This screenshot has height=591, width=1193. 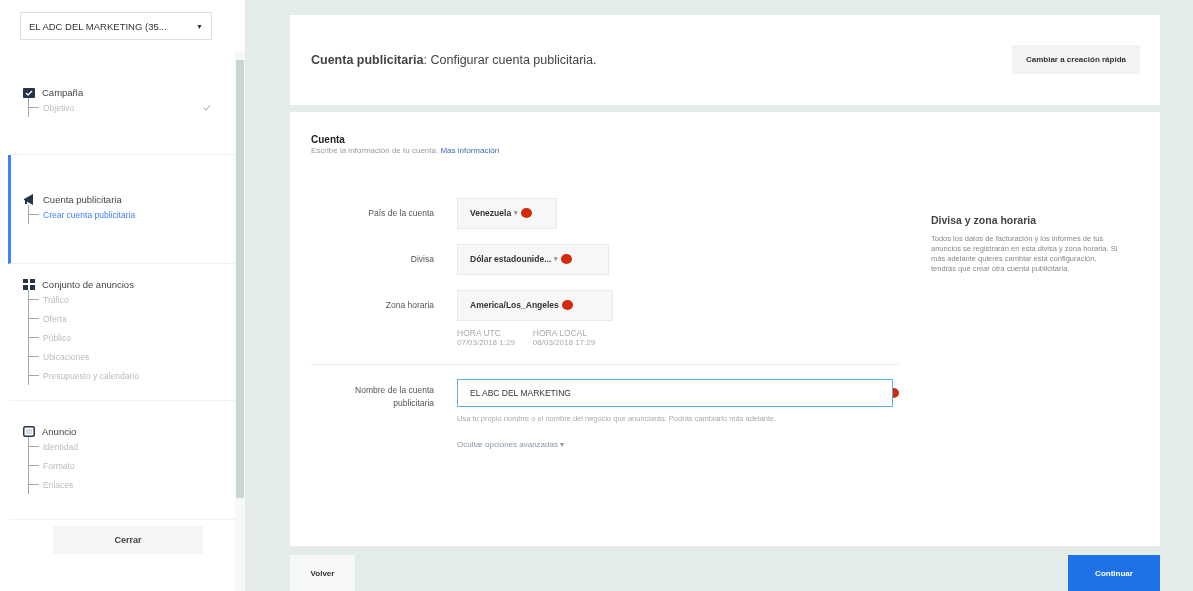 What do you see at coordinates (486, 342) in the screenshot?
I see `time-value: 07/03/2018 1:29` at bounding box center [486, 342].